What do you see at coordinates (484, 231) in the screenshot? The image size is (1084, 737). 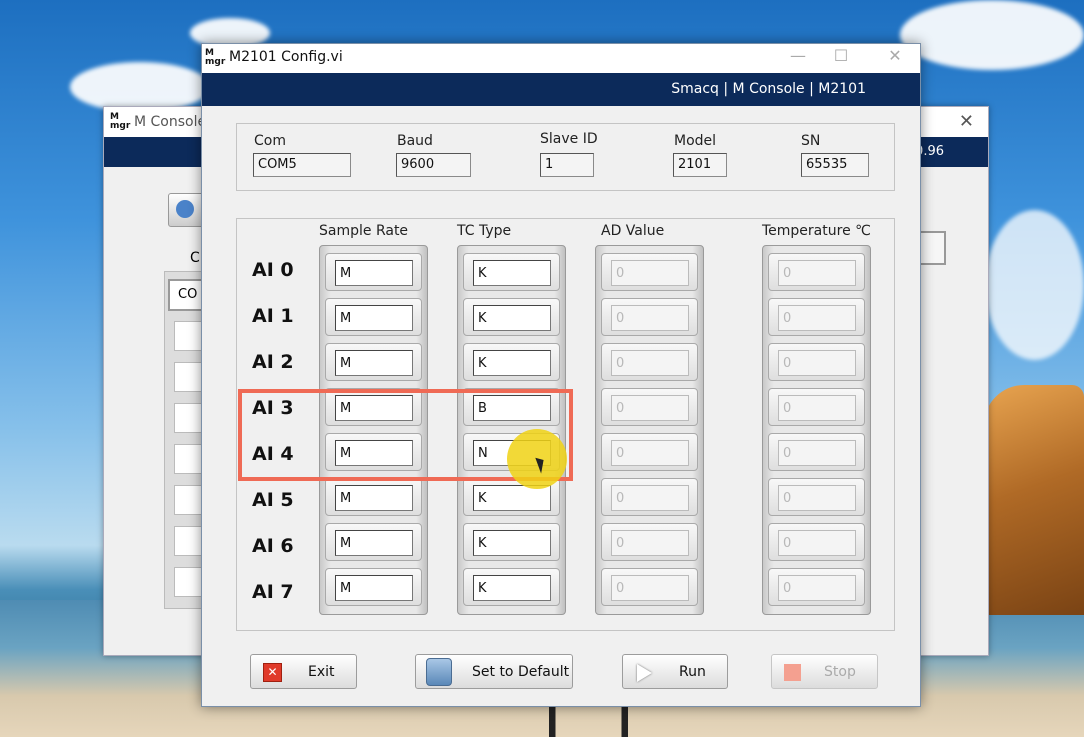 I see `tc-type-header: TC Type` at bounding box center [484, 231].